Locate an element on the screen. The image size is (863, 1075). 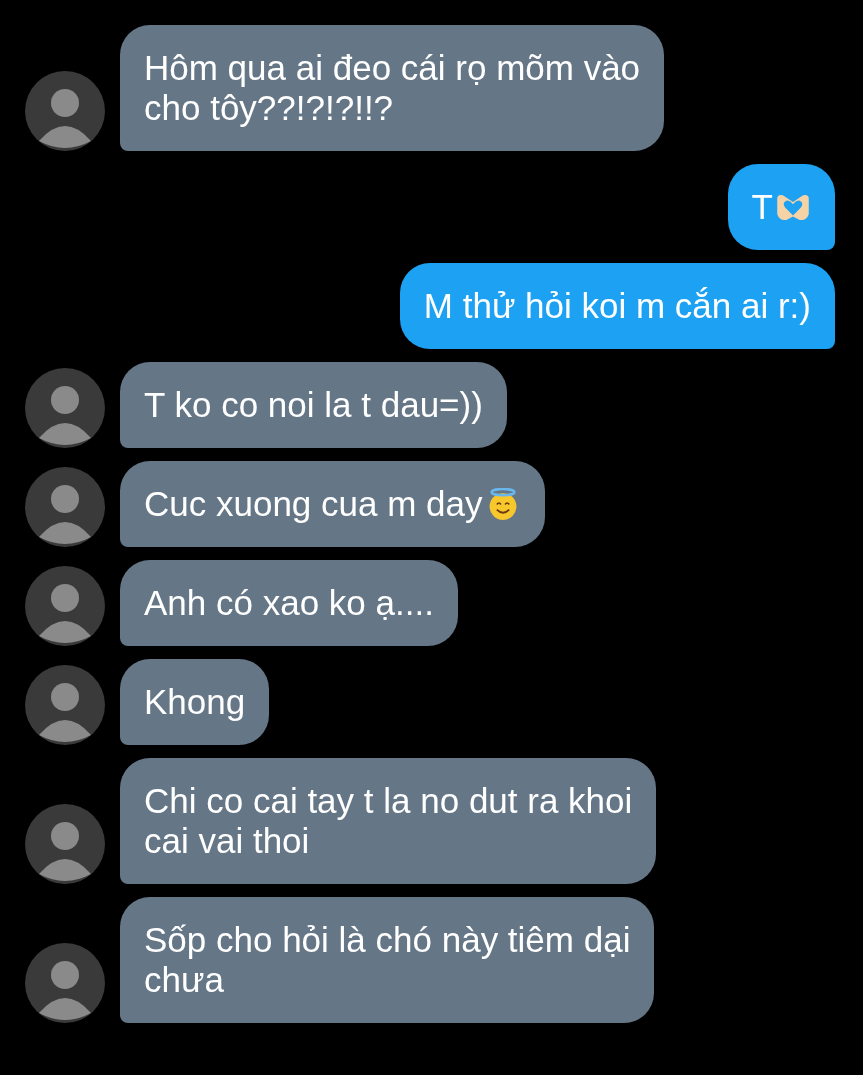
message-text: Cuc xuong cua m day is located at coordinates (313, 504).